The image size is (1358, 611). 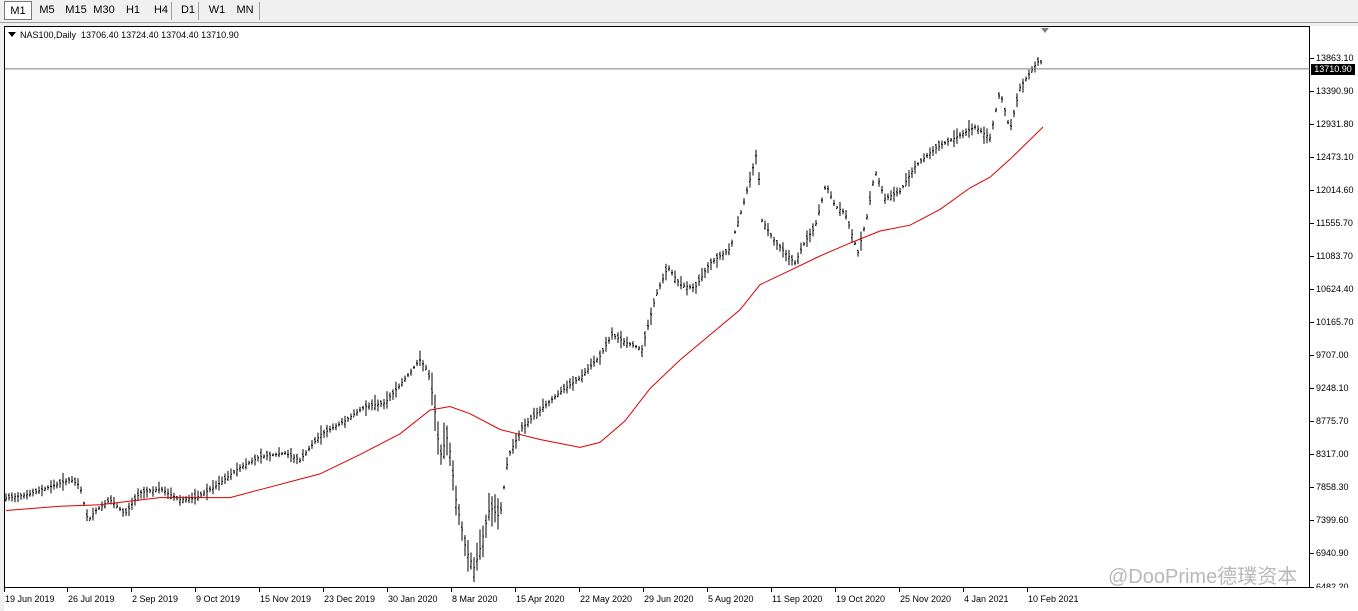 What do you see at coordinates (1045, 30) in the screenshot?
I see `chart-shift-icon` at bounding box center [1045, 30].